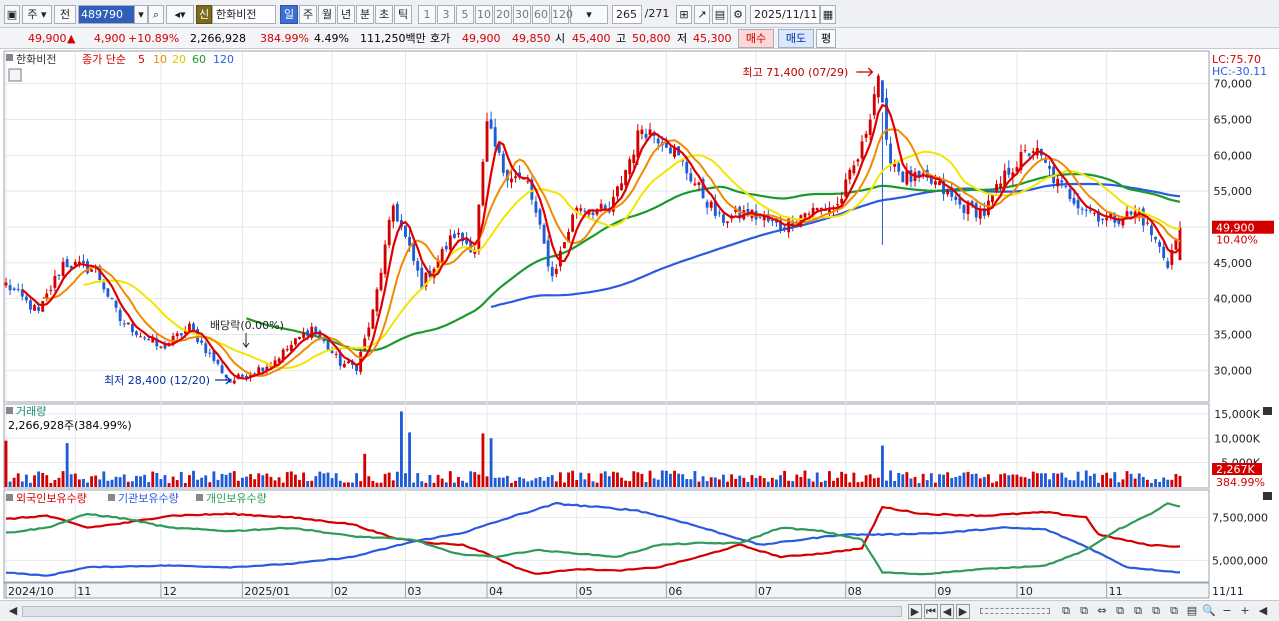  I want to click on table-icon, so click(15, 75).